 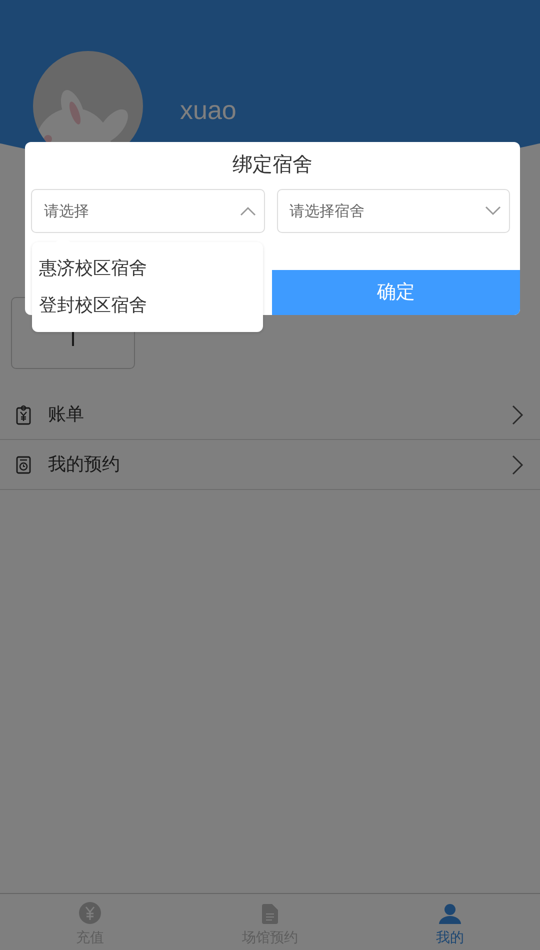 What do you see at coordinates (273, 164) in the screenshot?
I see `dialog-title: 绑定宿舍` at bounding box center [273, 164].